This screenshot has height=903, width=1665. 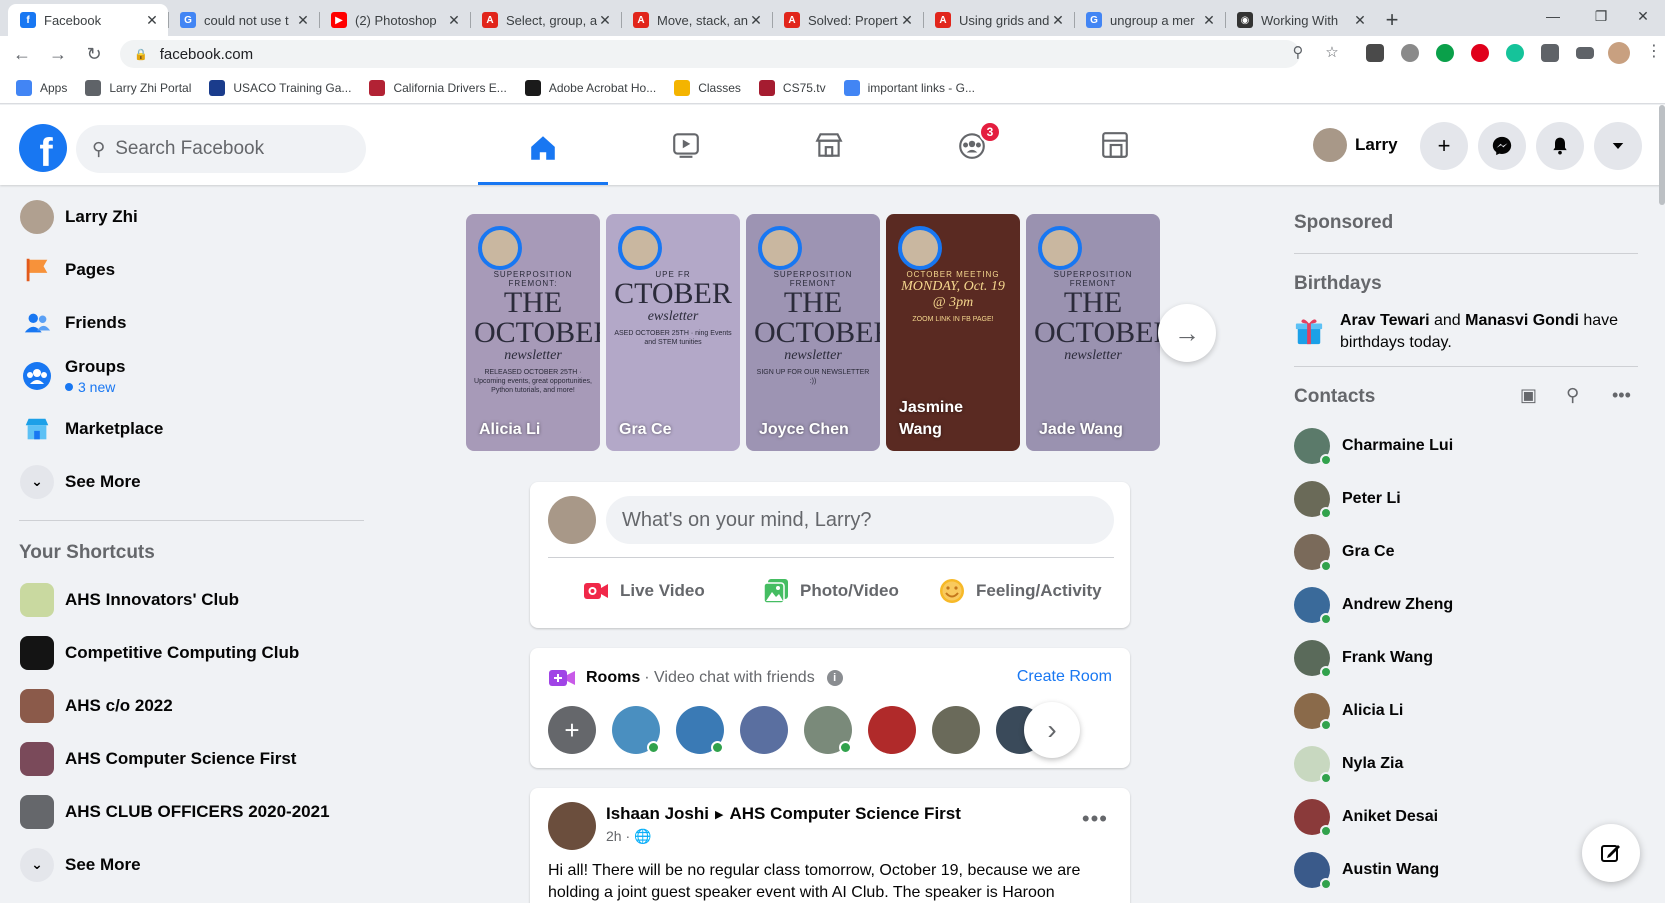 I want to click on browser-tab: ◉ Working With ✕, so click(x=1300, y=20).